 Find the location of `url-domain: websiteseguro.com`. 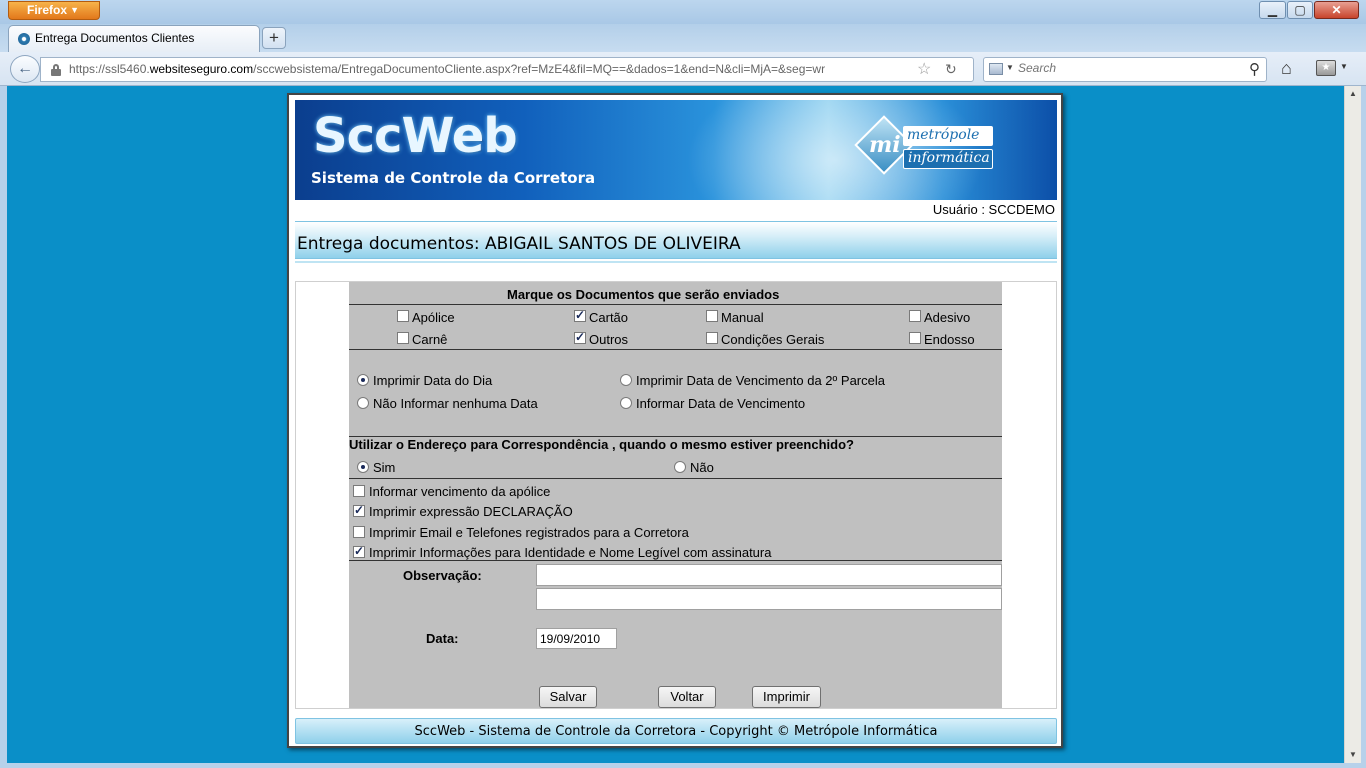

url-domain: websiteseguro.com is located at coordinates (201, 69).